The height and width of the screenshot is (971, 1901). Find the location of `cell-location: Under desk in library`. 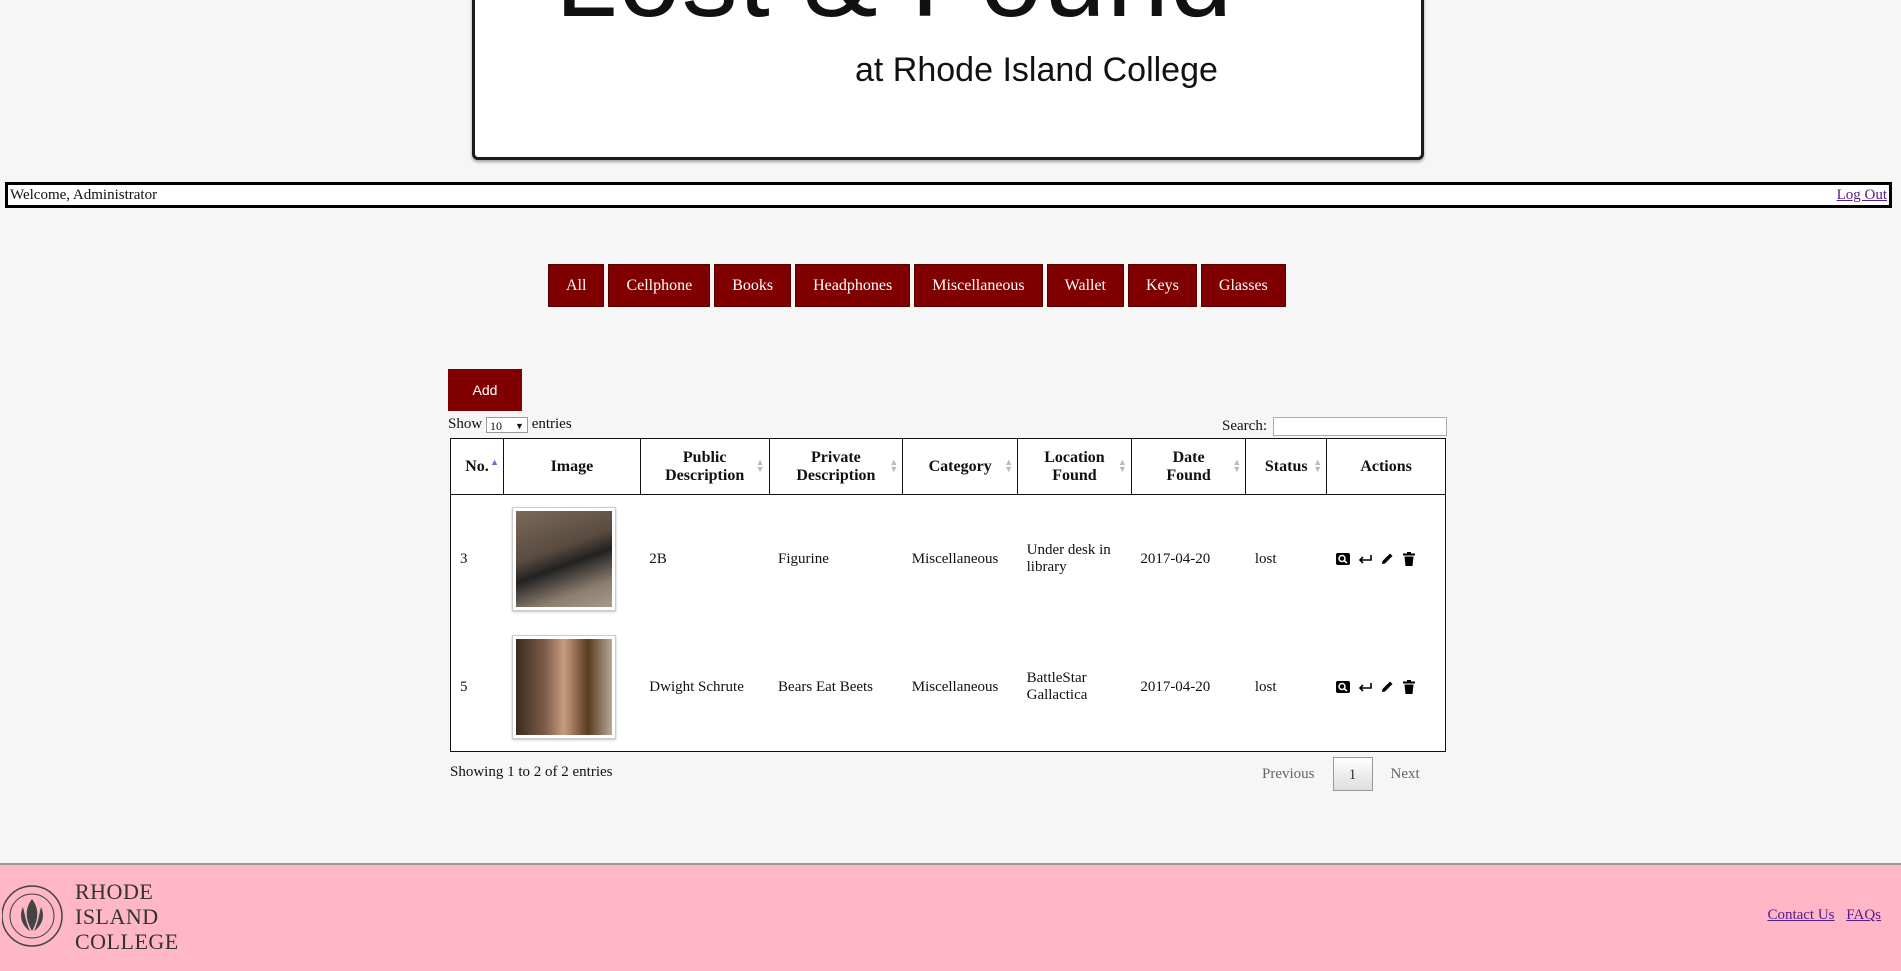

cell-location: Under desk in library is located at coordinates (1075, 559).